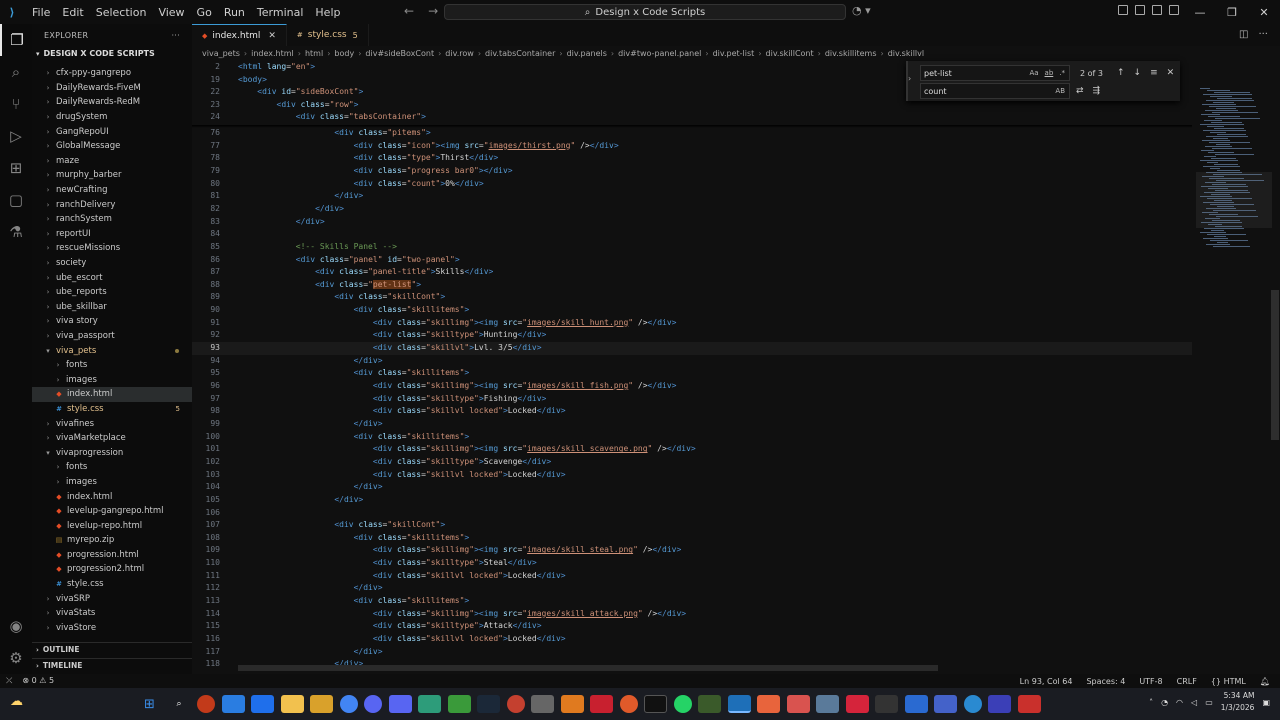 This screenshot has width=1280, height=720. Describe the element at coordinates (16, 136) in the screenshot. I see `run-debug-icon: ▷` at that location.